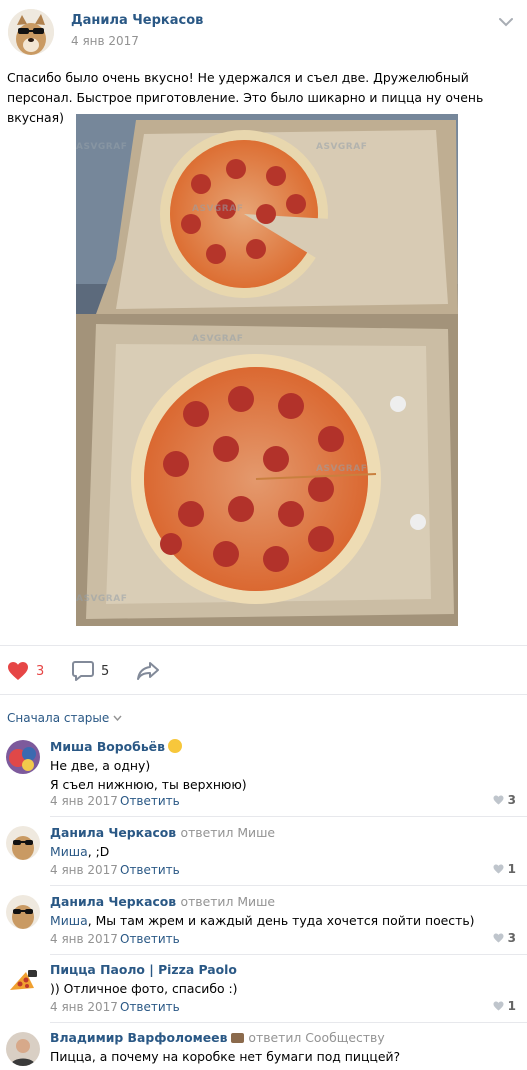  What do you see at coordinates (137, 20) in the screenshot?
I see `author-name: Данила Черкасов` at bounding box center [137, 20].